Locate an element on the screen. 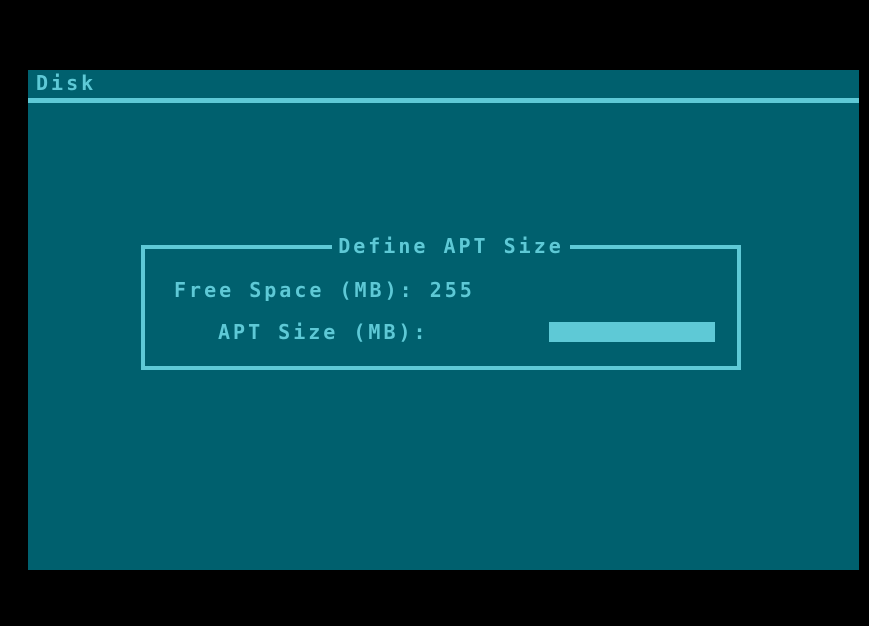  free-space-value: 255 is located at coordinates (452, 290).